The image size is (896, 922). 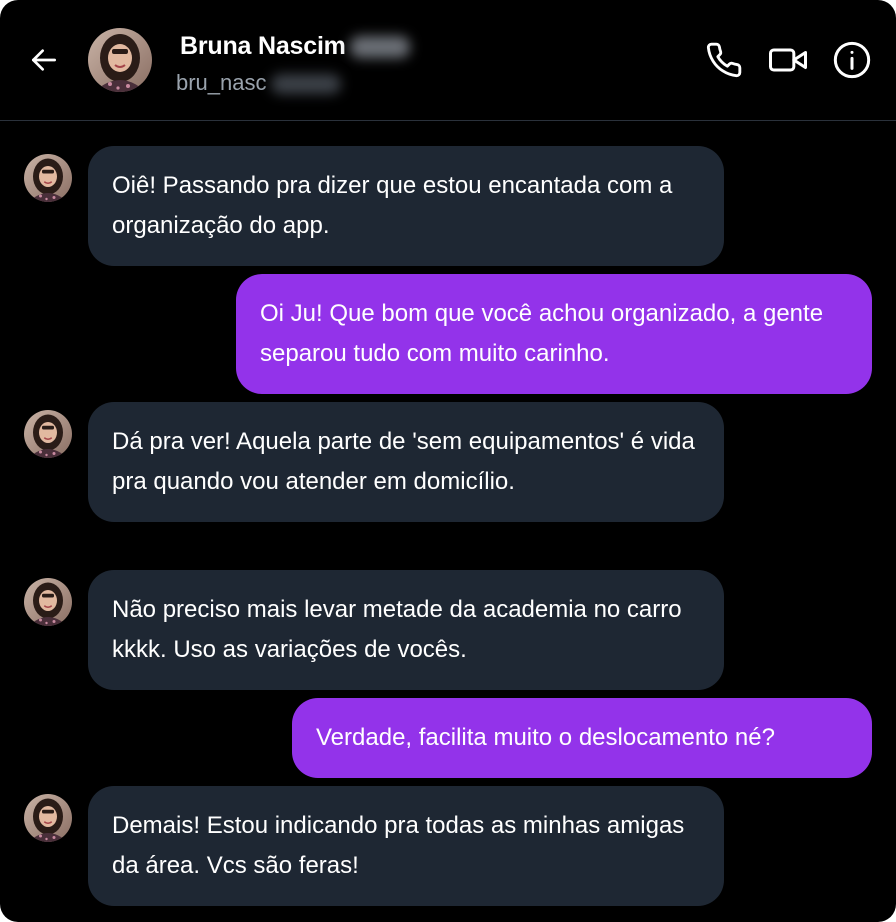 I want to click on info-button, so click(x=852, y=60).